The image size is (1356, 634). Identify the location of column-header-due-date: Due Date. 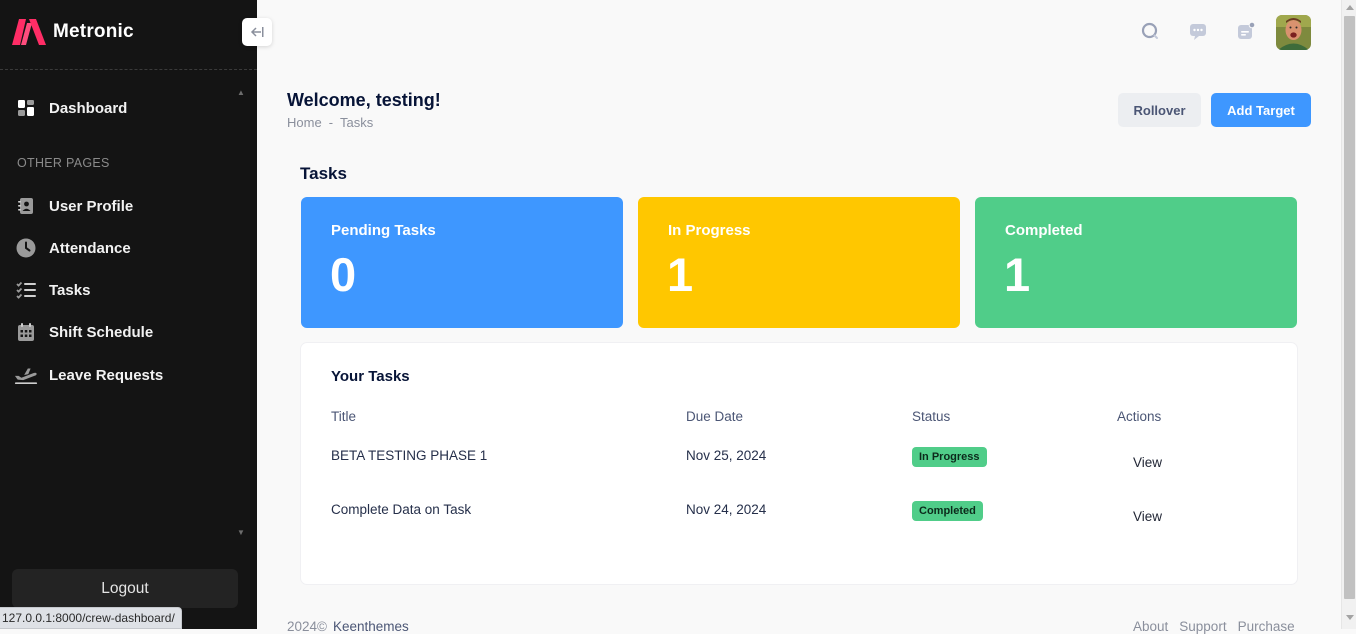
(715, 416).